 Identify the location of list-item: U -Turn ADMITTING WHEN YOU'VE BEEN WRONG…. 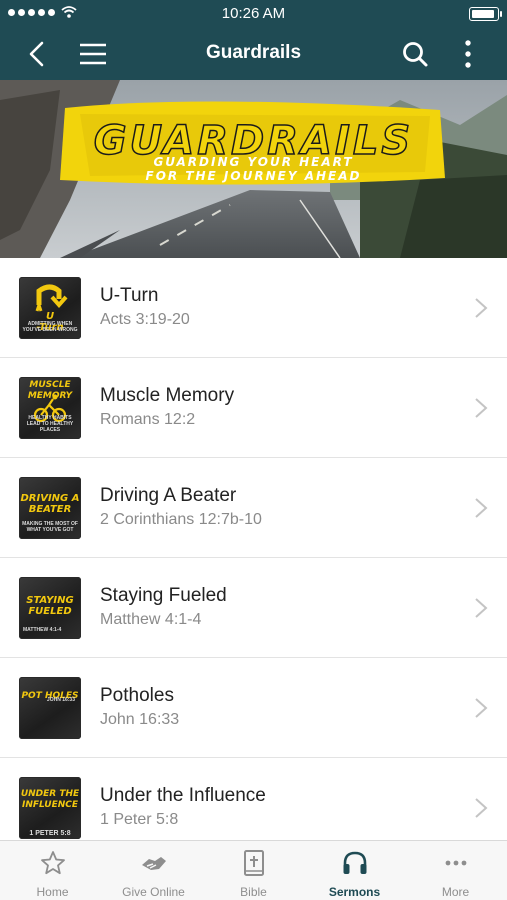
(253, 308).